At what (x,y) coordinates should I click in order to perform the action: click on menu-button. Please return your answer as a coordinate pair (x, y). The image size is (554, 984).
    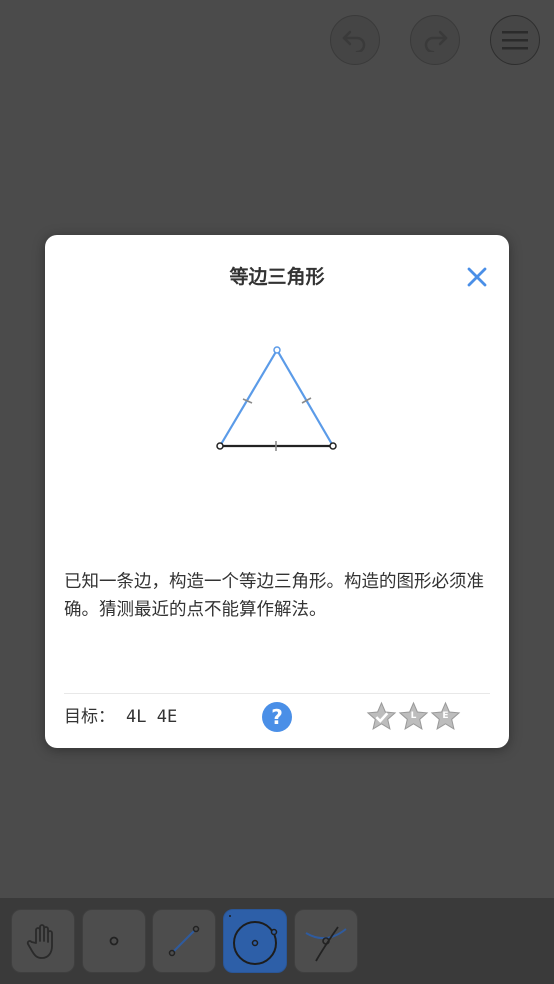
    Looking at the image, I should click on (515, 40).